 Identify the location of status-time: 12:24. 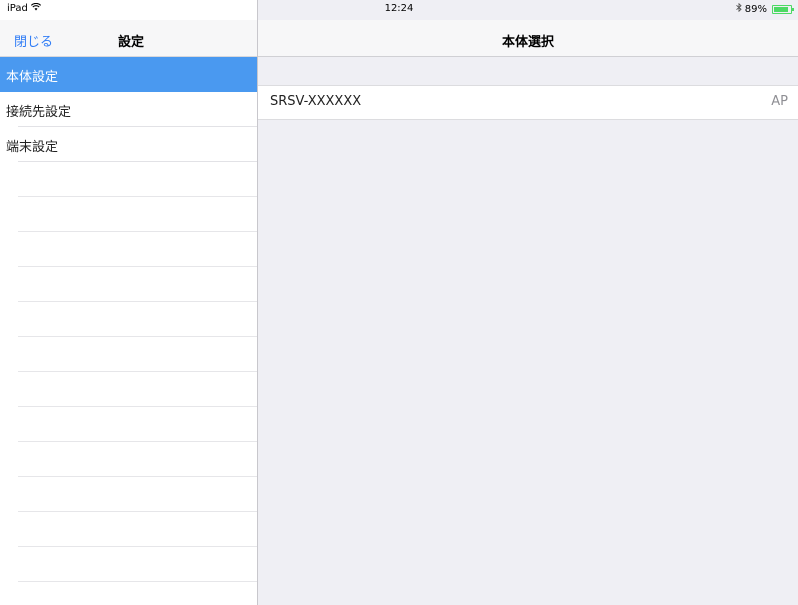
(399, 8).